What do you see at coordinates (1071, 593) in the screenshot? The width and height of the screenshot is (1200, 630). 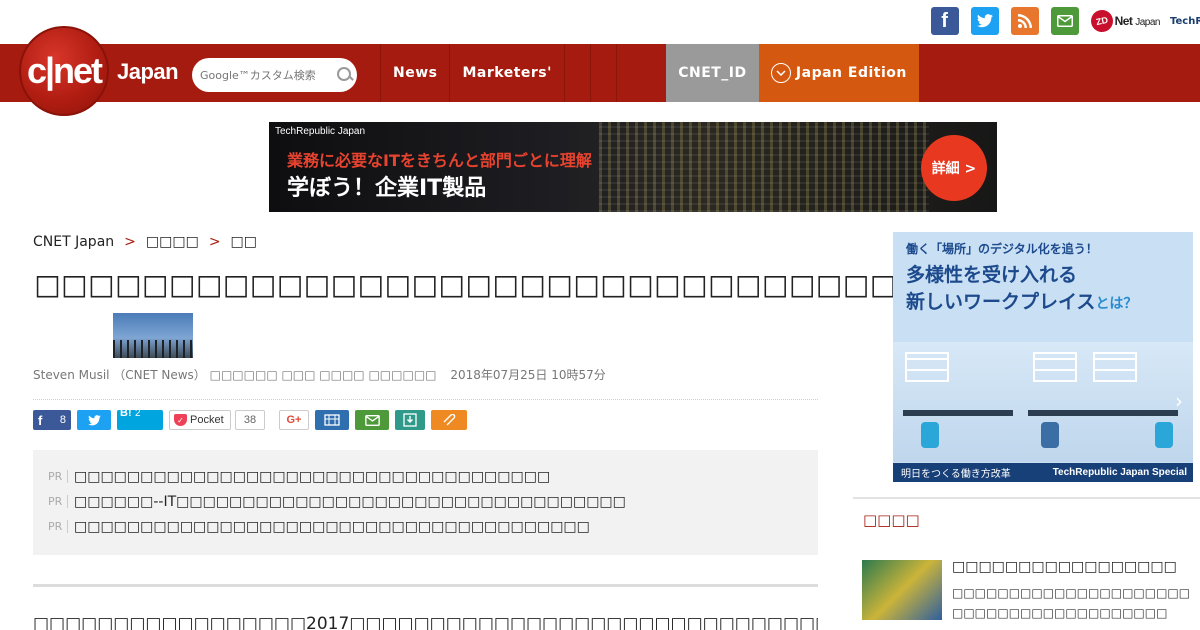 I see `sidebar-item-desc-line: □□□□□□□□□□□□□□□□□□□□□` at bounding box center [1071, 593].